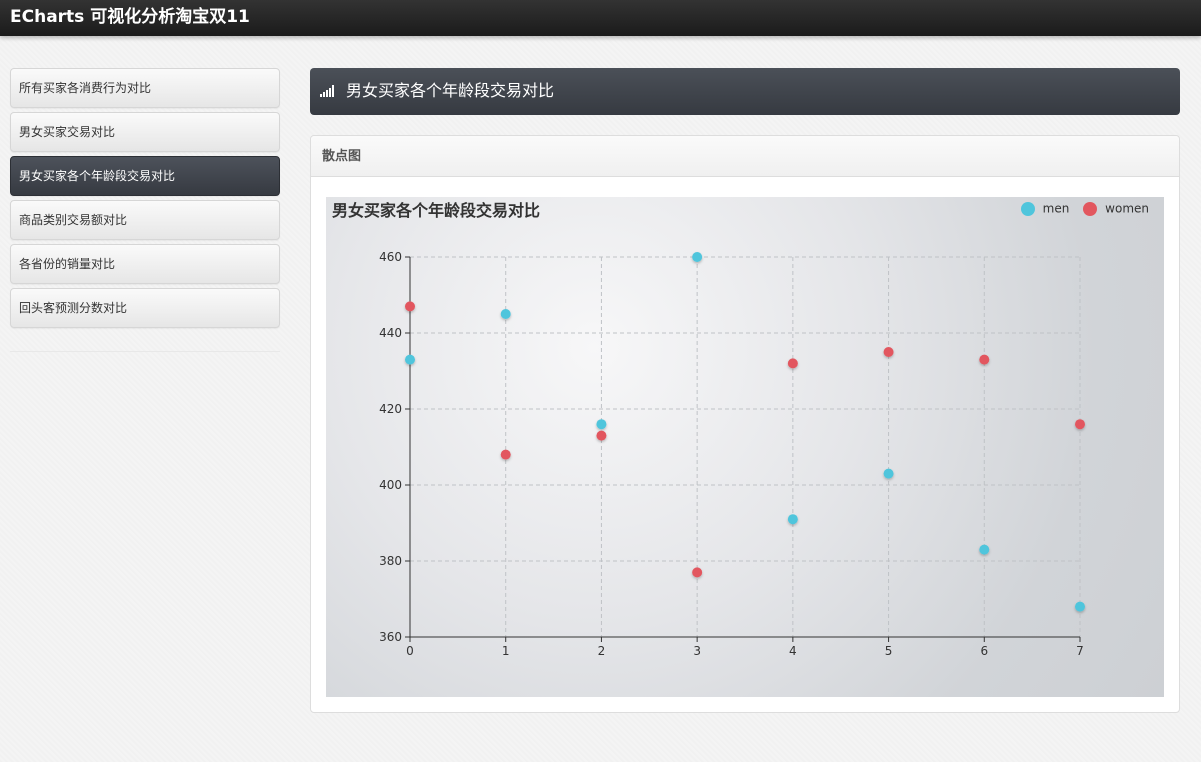 The height and width of the screenshot is (762, 1201). I want to click on x-tick-label: 0, so click(410, 651).